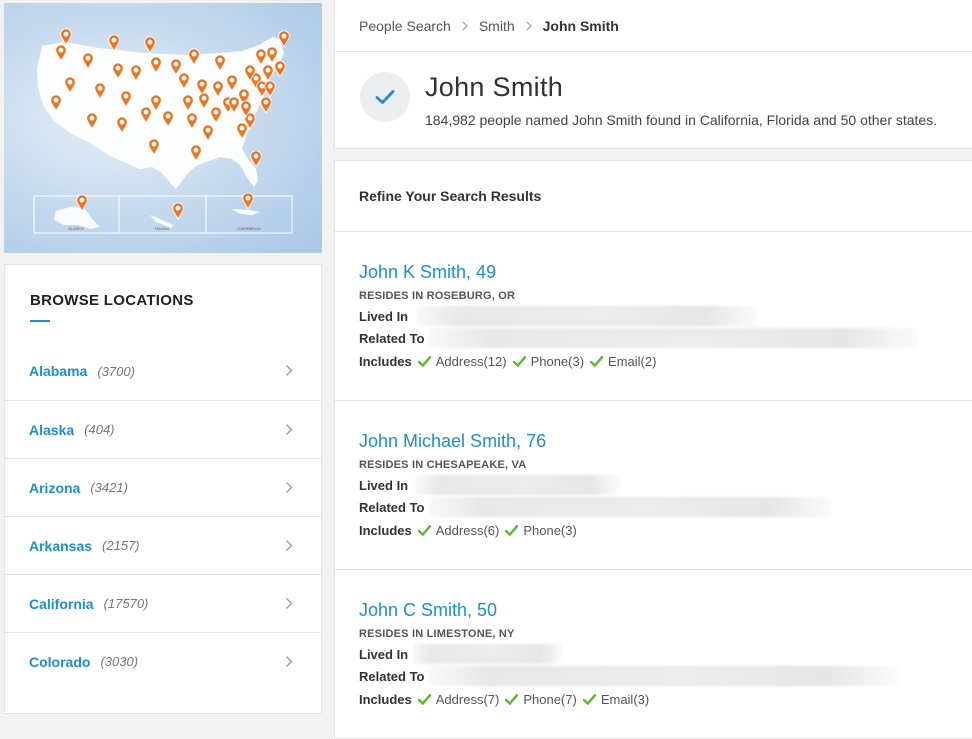  What do you see at coordinates (51, 430) in the screenshot?
I see `location-name: Alaska` at bounding box center [51, 430].